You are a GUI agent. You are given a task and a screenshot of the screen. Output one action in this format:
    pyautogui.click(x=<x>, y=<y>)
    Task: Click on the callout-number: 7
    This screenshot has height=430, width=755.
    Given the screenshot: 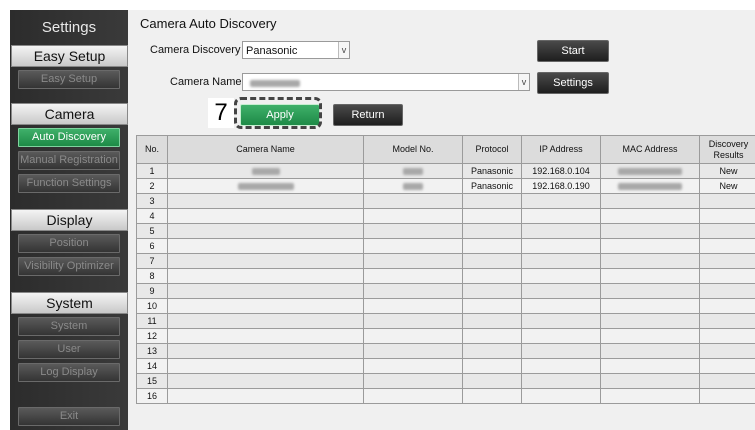 What is the action you would take?
    pyautogui.click(x=221, y=113)
    